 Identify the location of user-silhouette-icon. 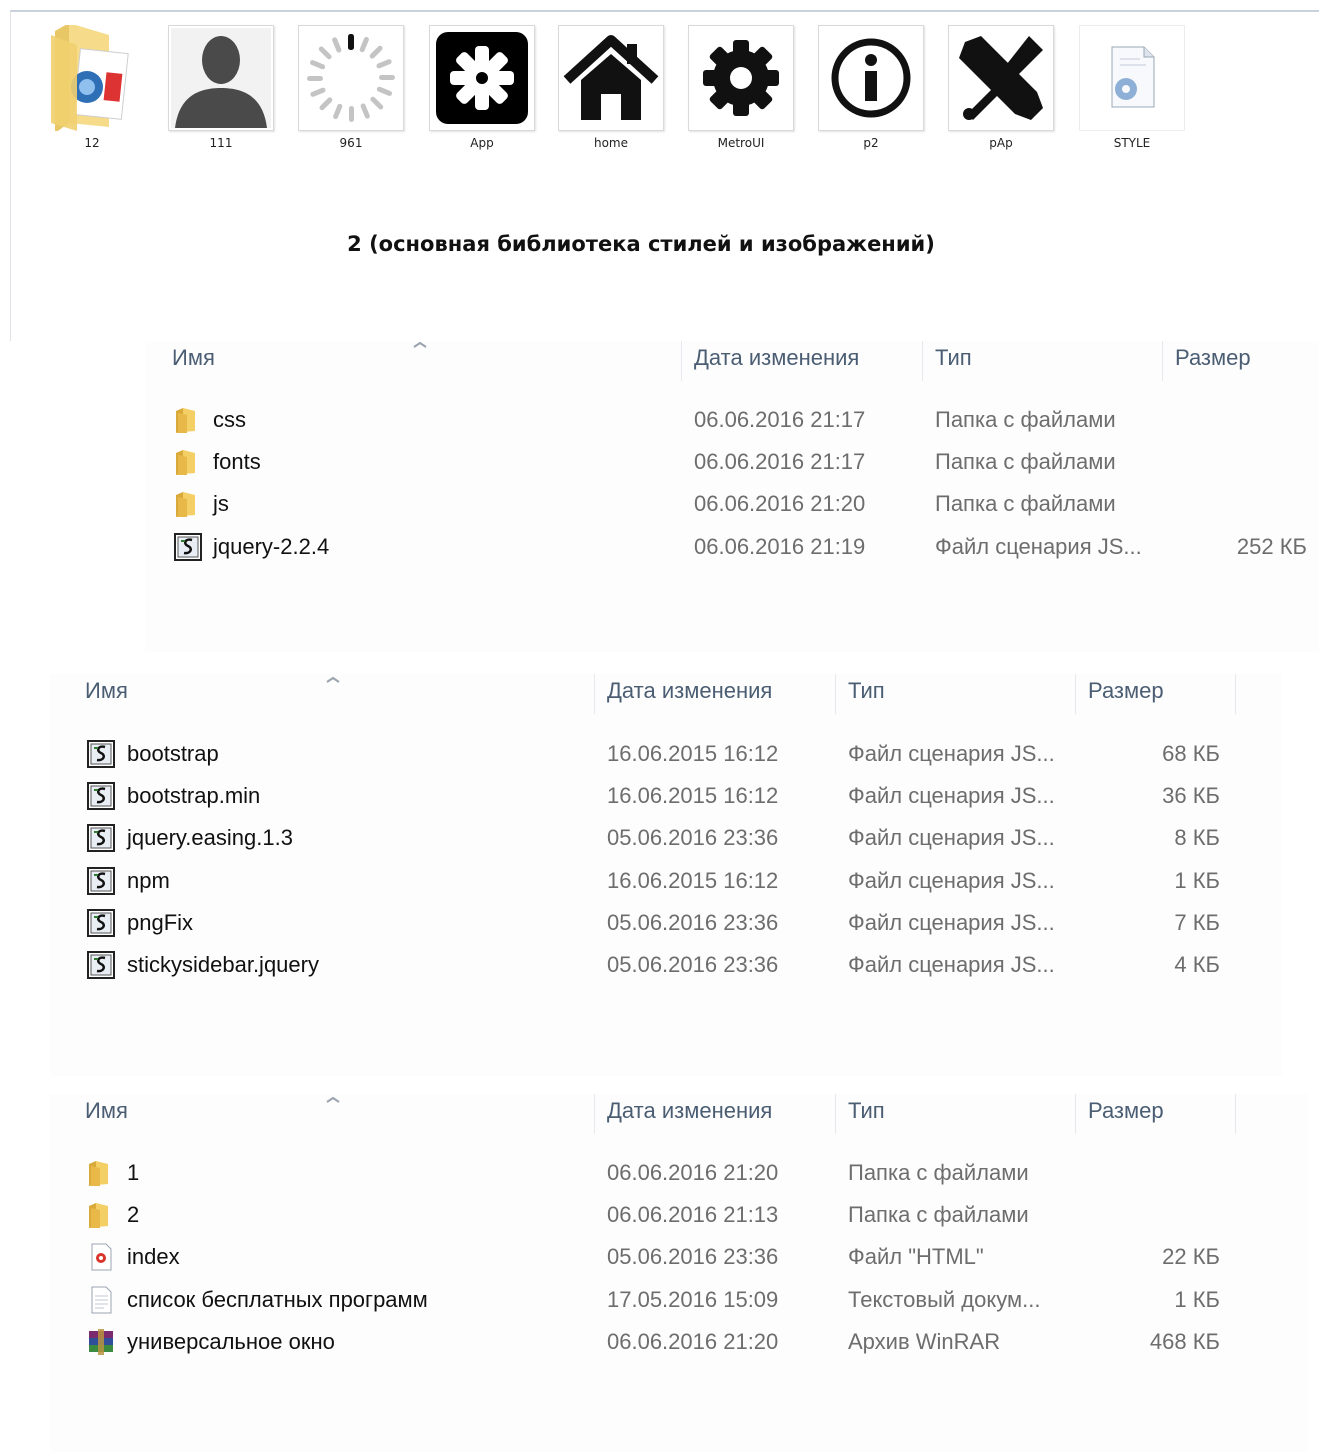
(221, 78).